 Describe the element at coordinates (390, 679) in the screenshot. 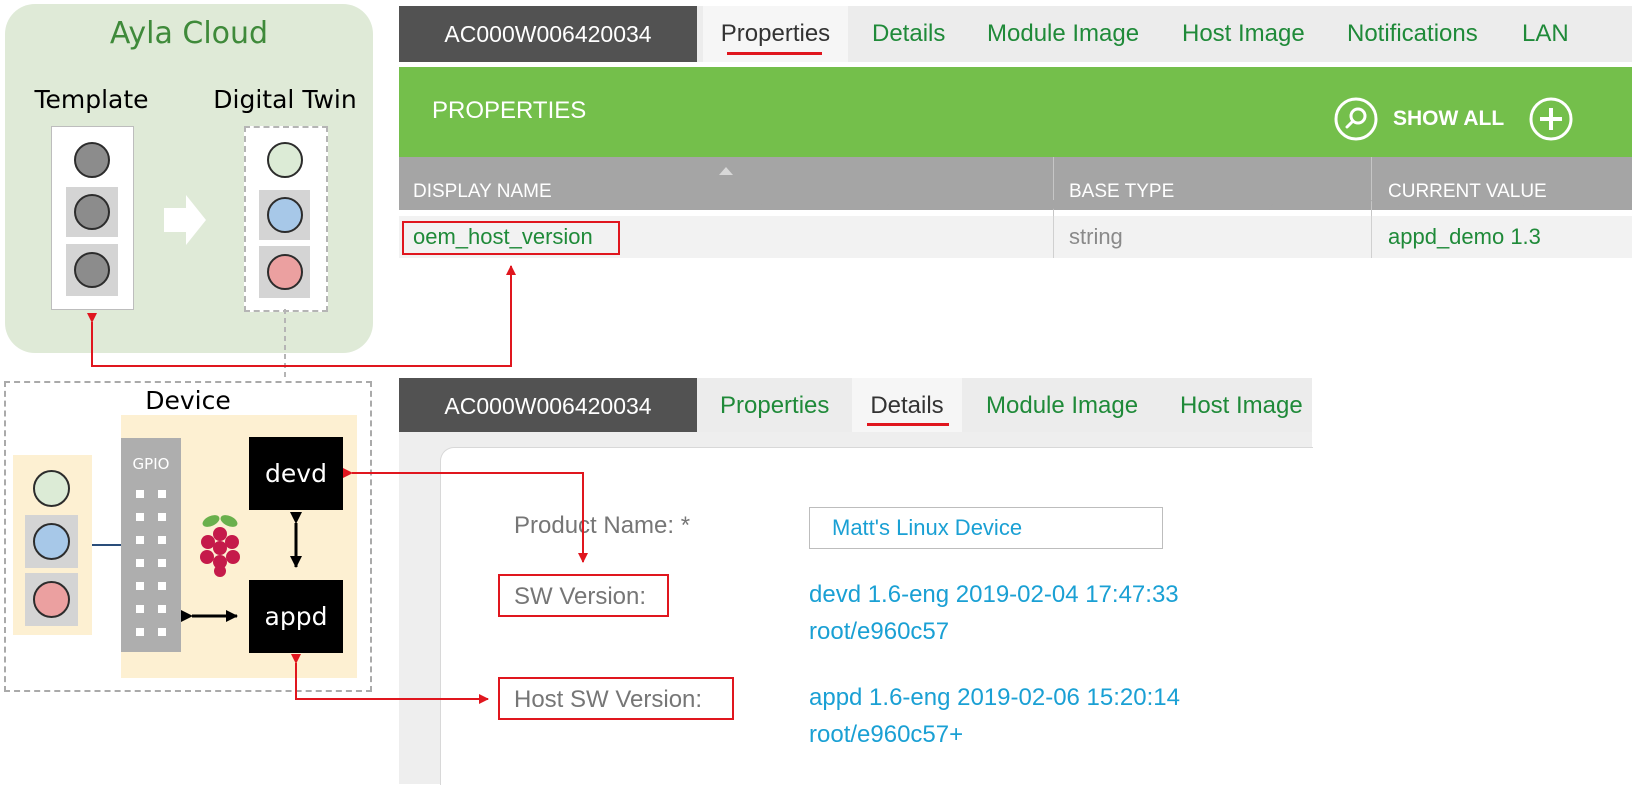

I see `appd-host-sw-version-link` at that location.